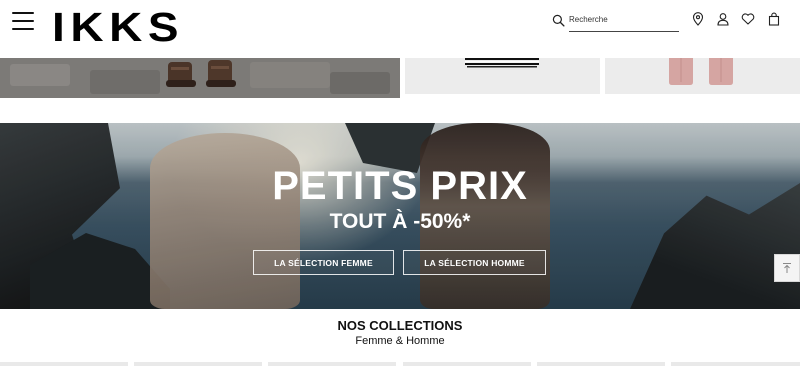  Describe the element at coordinates (774, 19) in the screenshot. I see `shopping-bag-icon` at that location.